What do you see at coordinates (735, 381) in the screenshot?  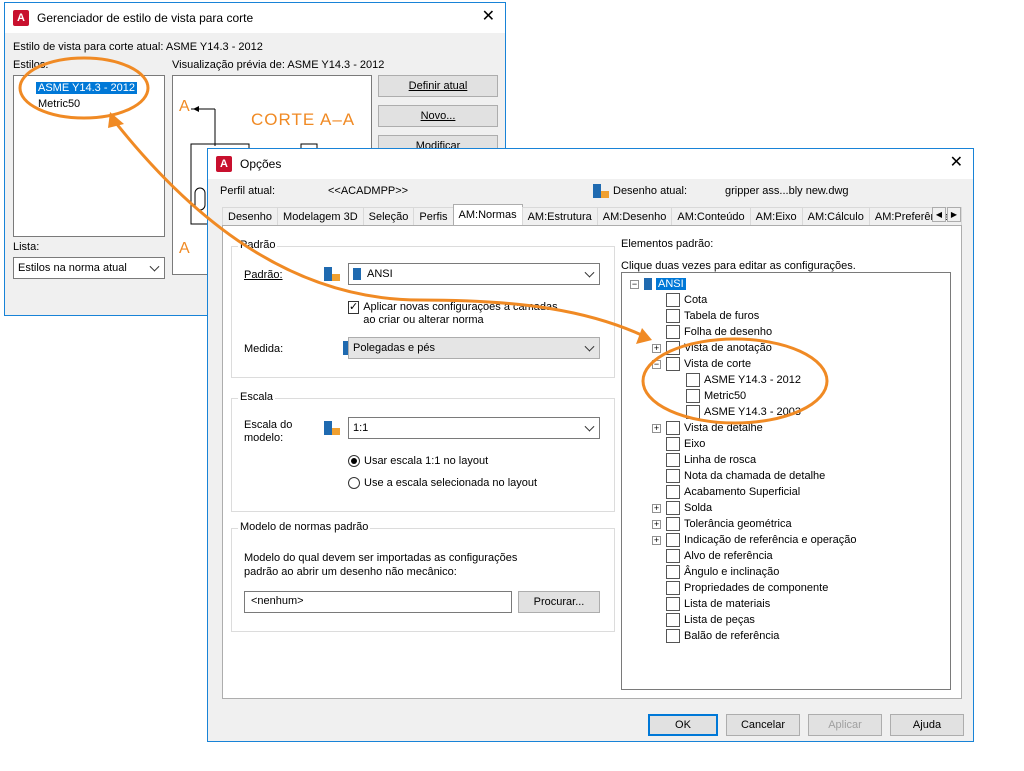 I see `highlight-tree-ellipse` at bounding box center [735, 381].